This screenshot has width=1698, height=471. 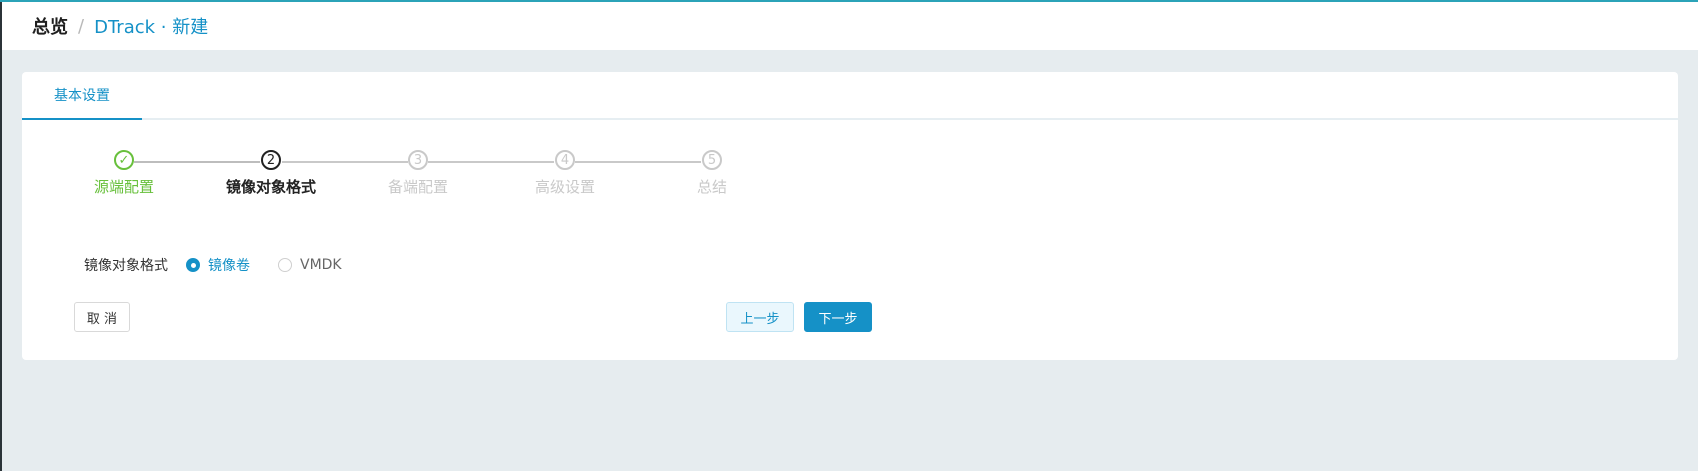 I want to click on radio-vmdk: VMDK, so click(x=310, y=265).